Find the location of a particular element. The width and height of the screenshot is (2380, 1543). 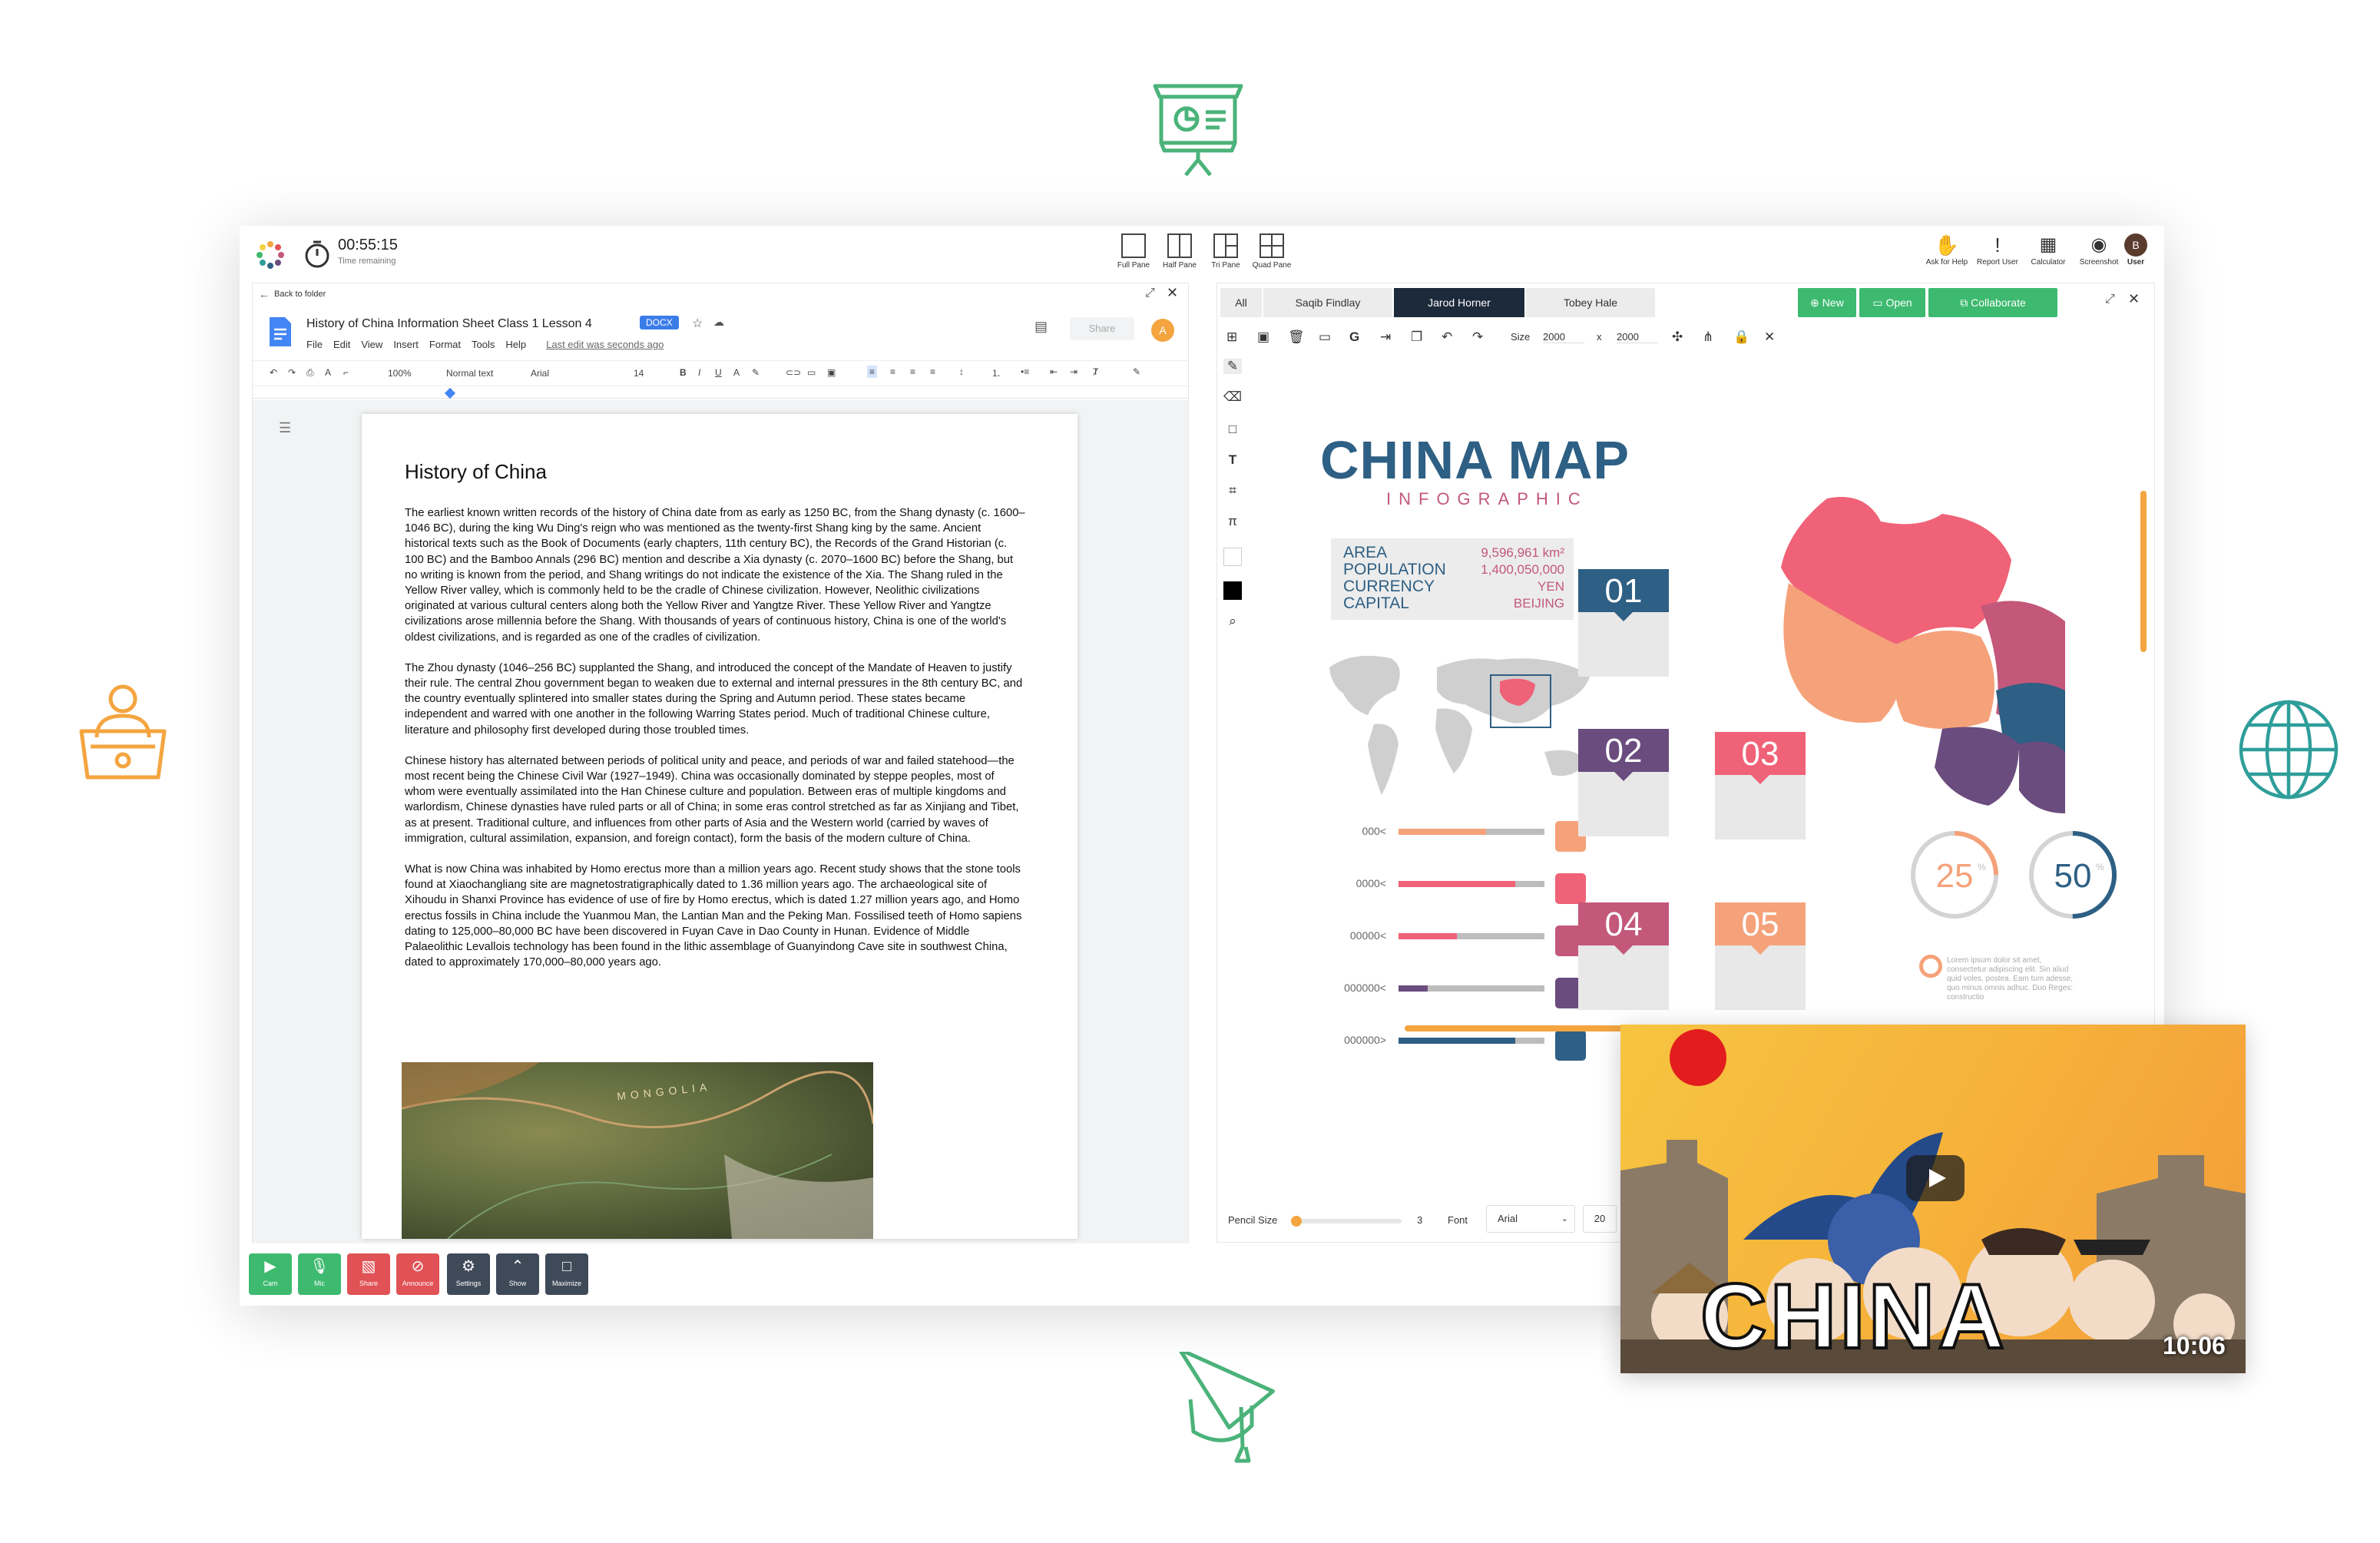

highlight-icon: ✎ is located at coordinates (756, 372).